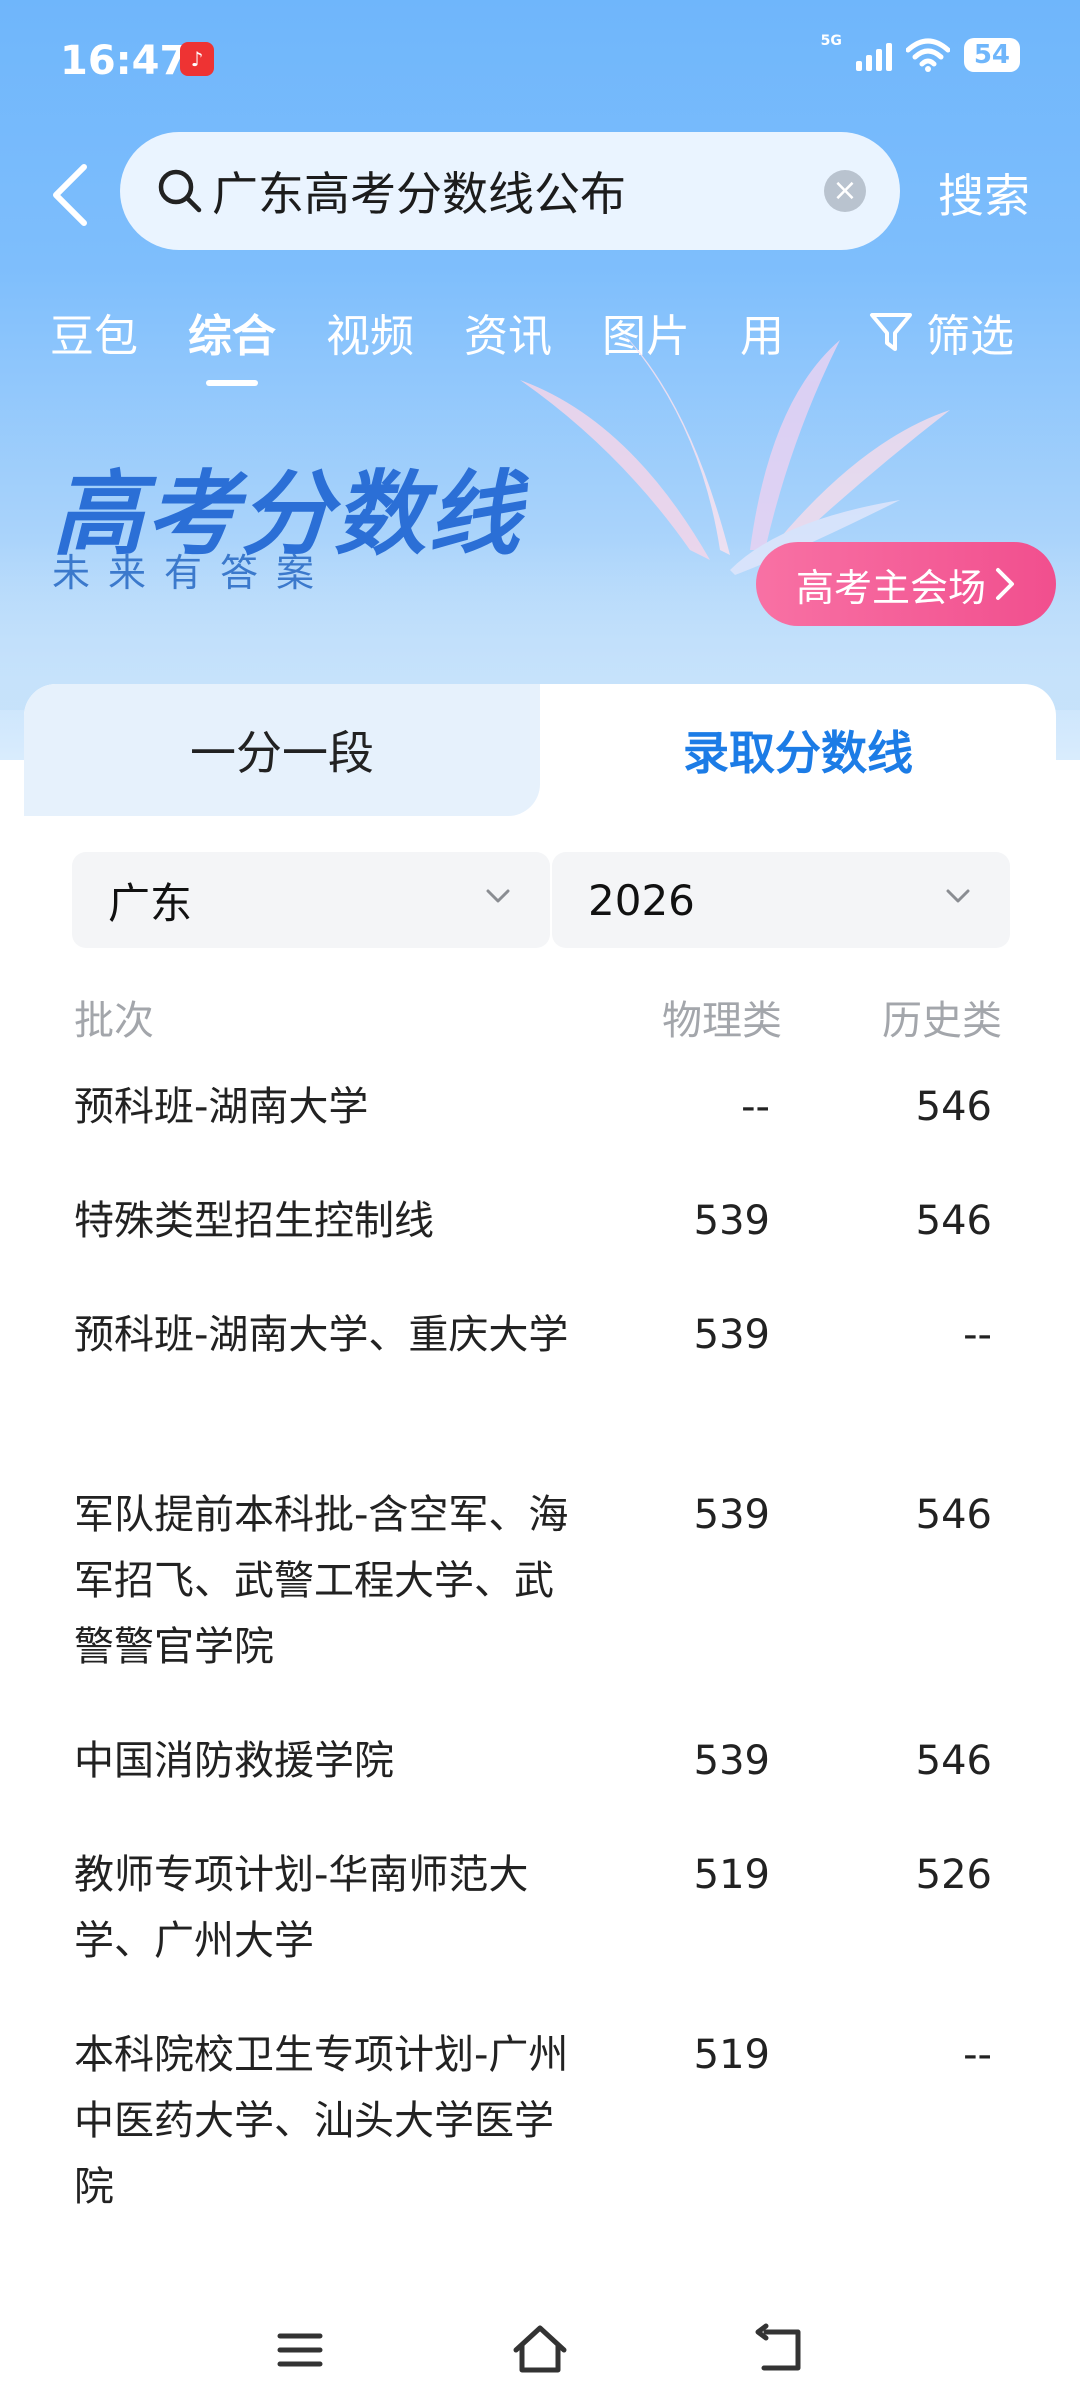 The height and width of the screenshot is (2408, 1080). What do you see at coordinates (192, 573) in the screenshot?
I see `banner-subtitle: 未来有答案` at bounding box center [192, 573].